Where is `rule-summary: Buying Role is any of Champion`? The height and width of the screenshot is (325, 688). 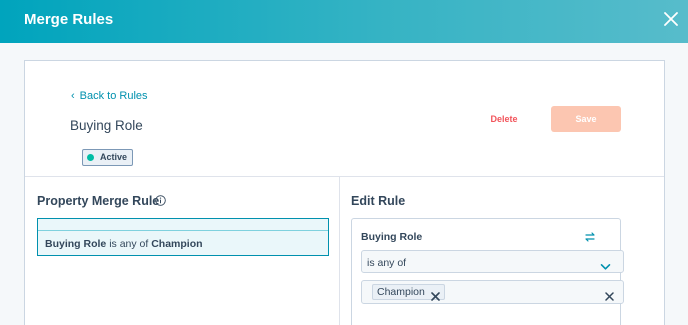 rule-summary: Buying Role is any of Champion is located at coordinates (124, 244).